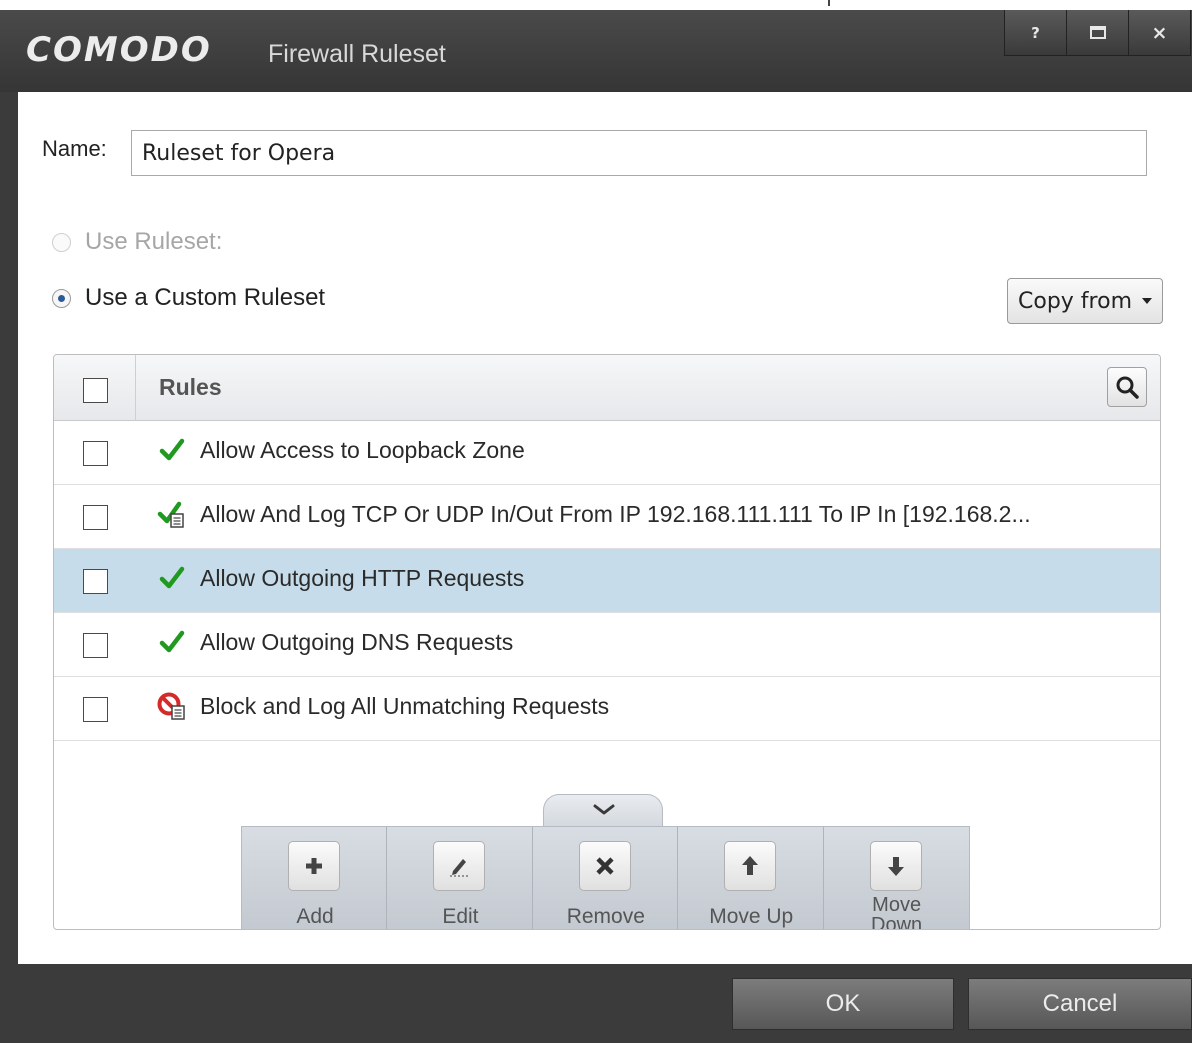 The height and width of the screenshot is (1043, 1192). Describe the element at coordinates (154, 241) in the screenshot. I see `use-ruleset-label: Use Ruleset:` at that location.